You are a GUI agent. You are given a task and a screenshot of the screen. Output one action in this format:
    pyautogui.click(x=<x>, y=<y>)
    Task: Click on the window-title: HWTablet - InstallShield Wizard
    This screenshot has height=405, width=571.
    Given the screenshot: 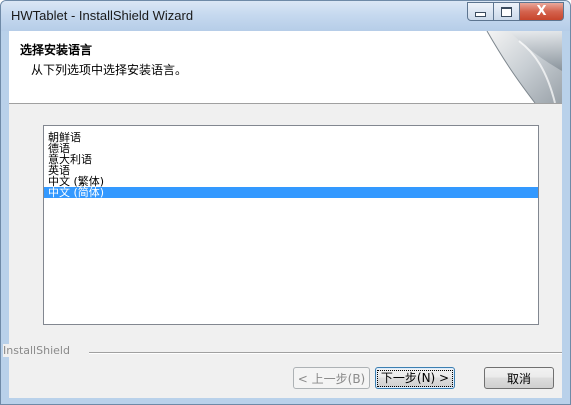 What is the action you would take?
    pyautogui.click(x=102, y=15)
    